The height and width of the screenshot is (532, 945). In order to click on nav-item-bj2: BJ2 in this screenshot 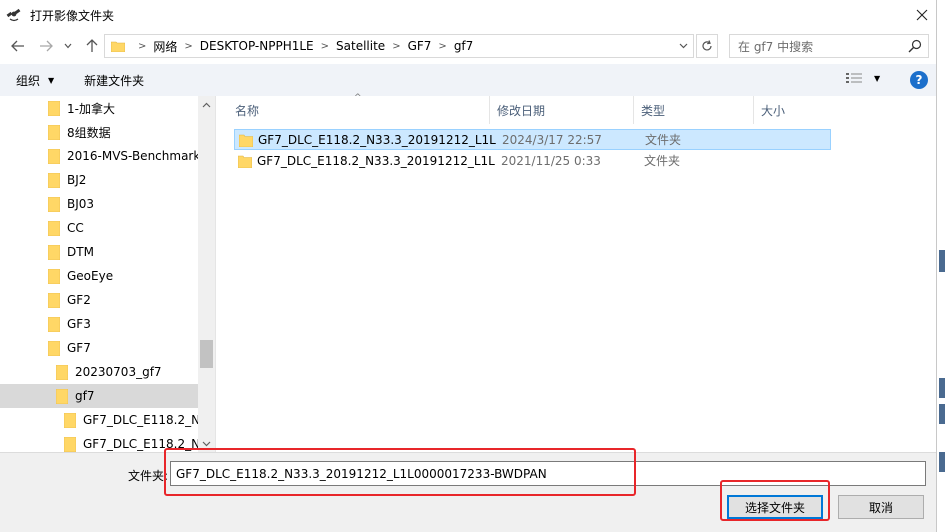, I will do `click(99, 180)`.